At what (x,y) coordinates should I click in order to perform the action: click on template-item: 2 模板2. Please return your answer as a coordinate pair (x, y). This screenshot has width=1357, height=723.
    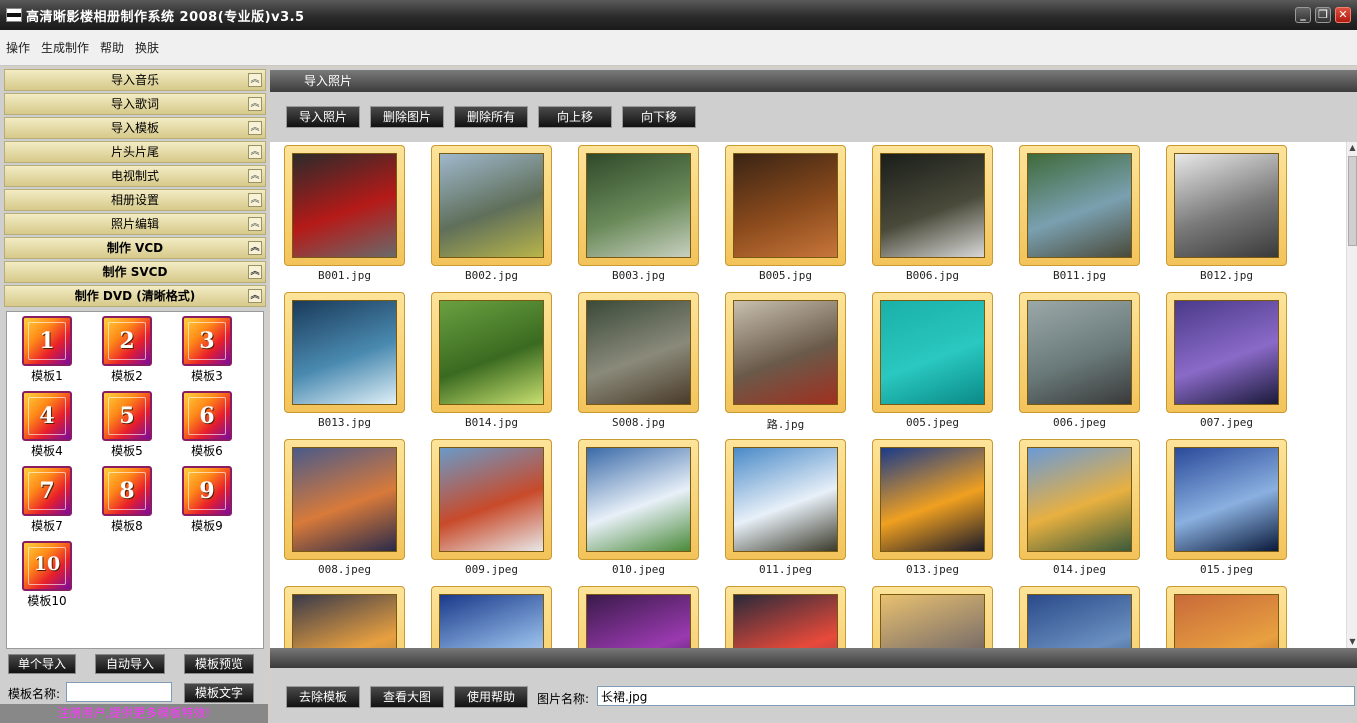
    Looking at the image, I should click on (127, 350).